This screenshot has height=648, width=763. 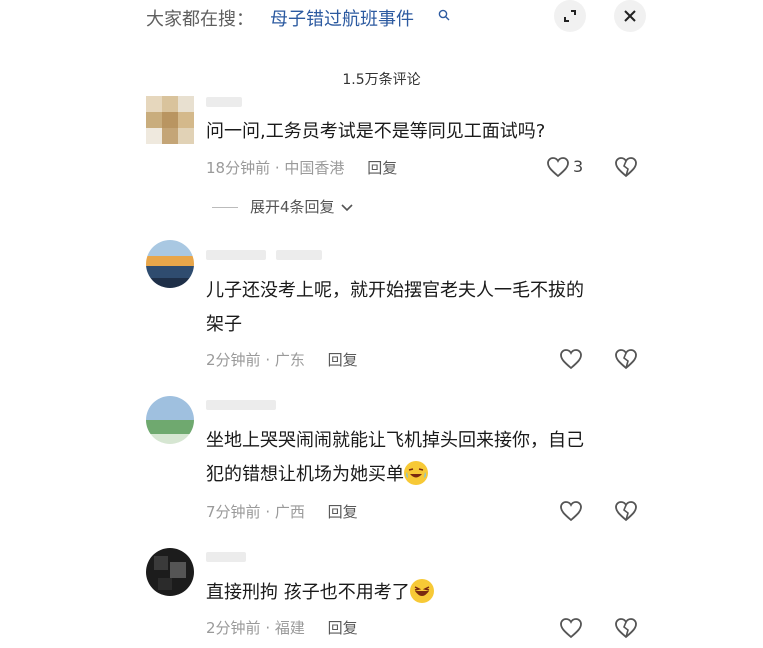 I want to click on comment-line: 架子, so click(x=224, y=324).